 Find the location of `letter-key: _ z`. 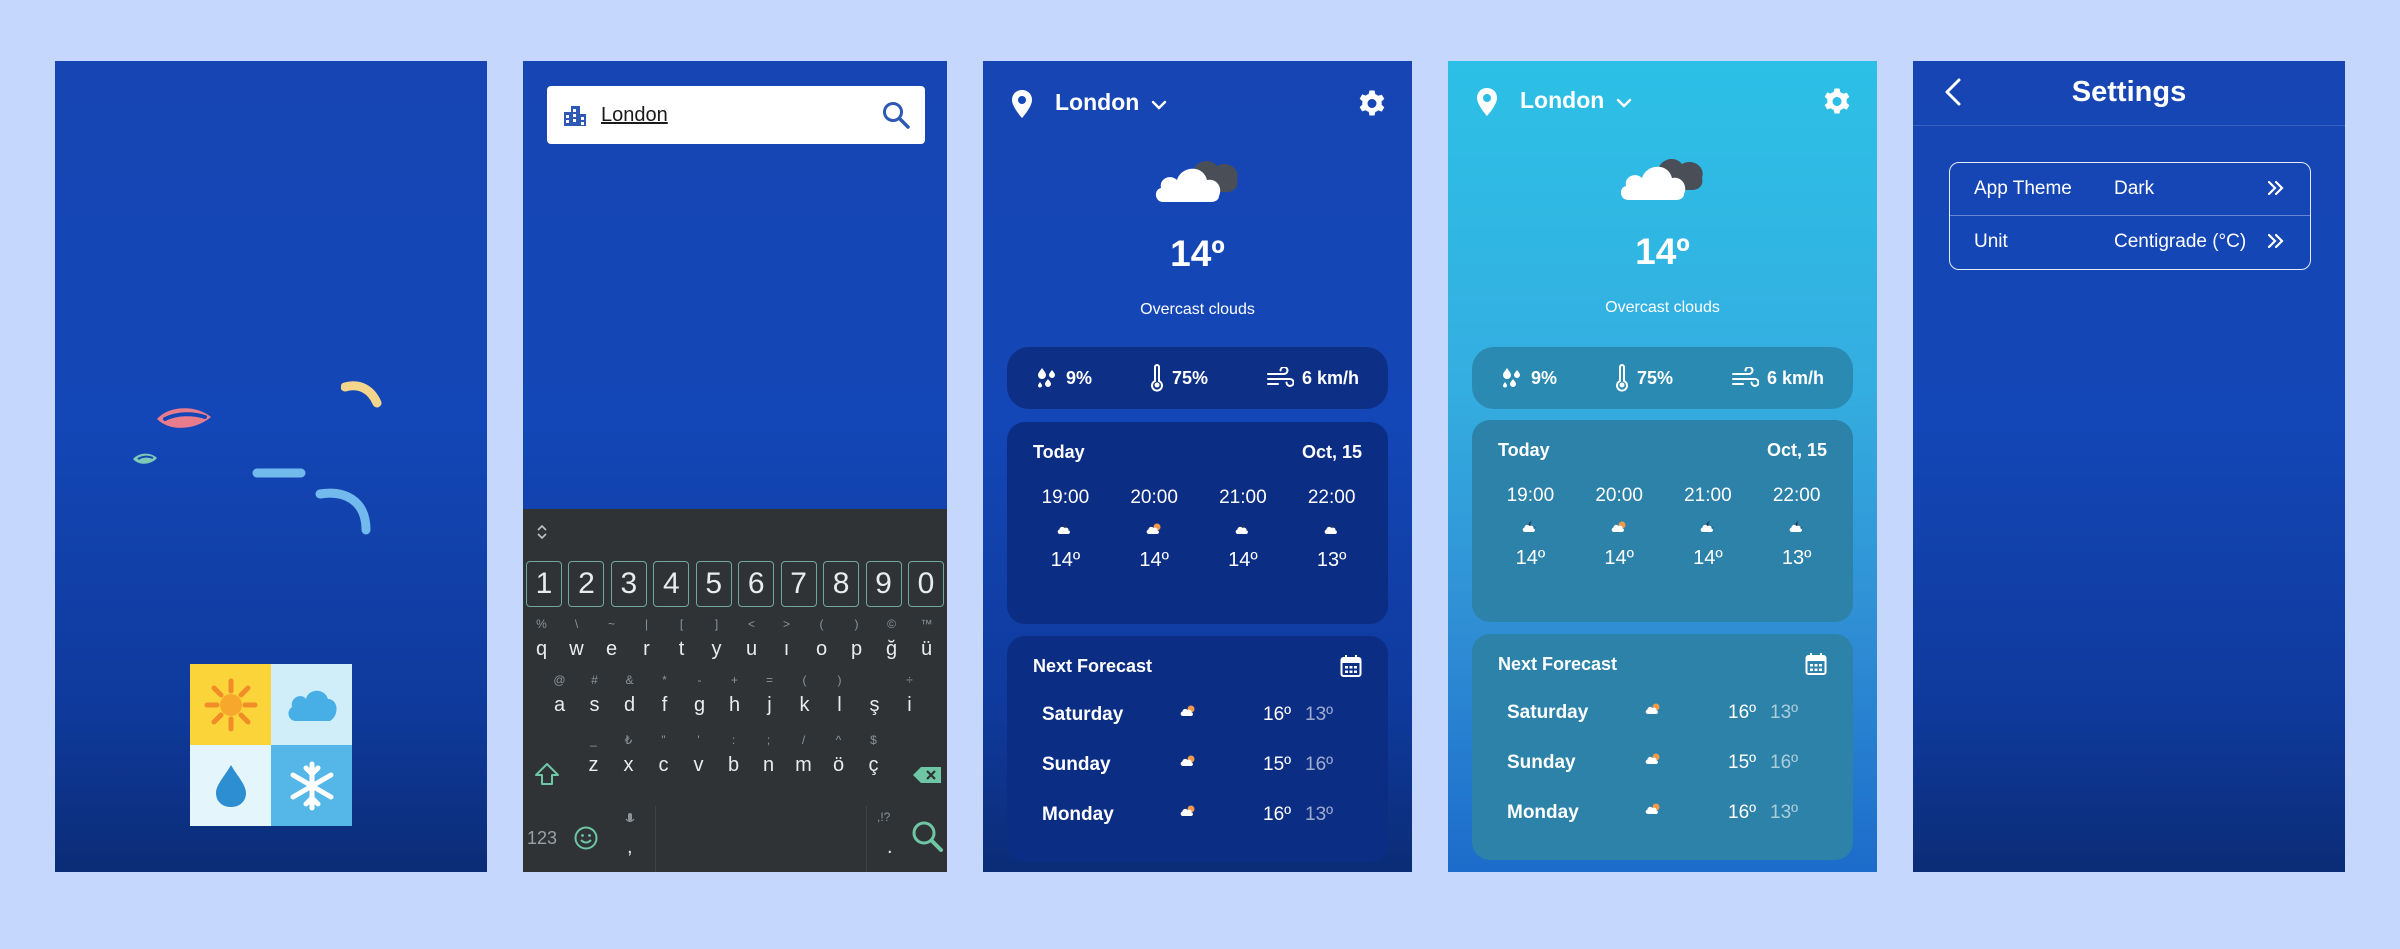

letter-key: _ z is located at coordinates (593, 757).